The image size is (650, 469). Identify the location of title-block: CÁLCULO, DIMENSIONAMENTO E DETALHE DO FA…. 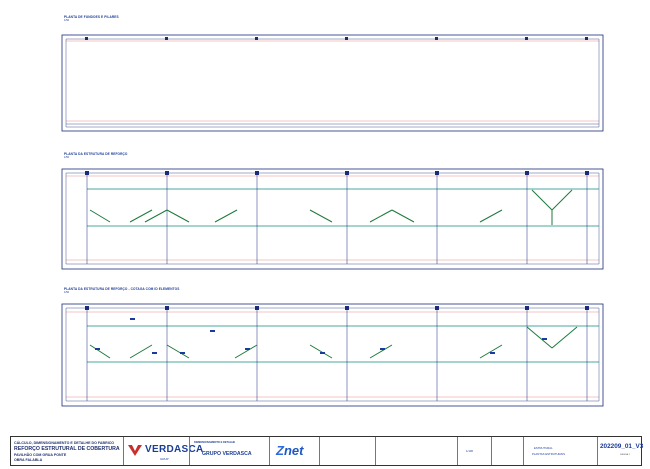
(327, 451).